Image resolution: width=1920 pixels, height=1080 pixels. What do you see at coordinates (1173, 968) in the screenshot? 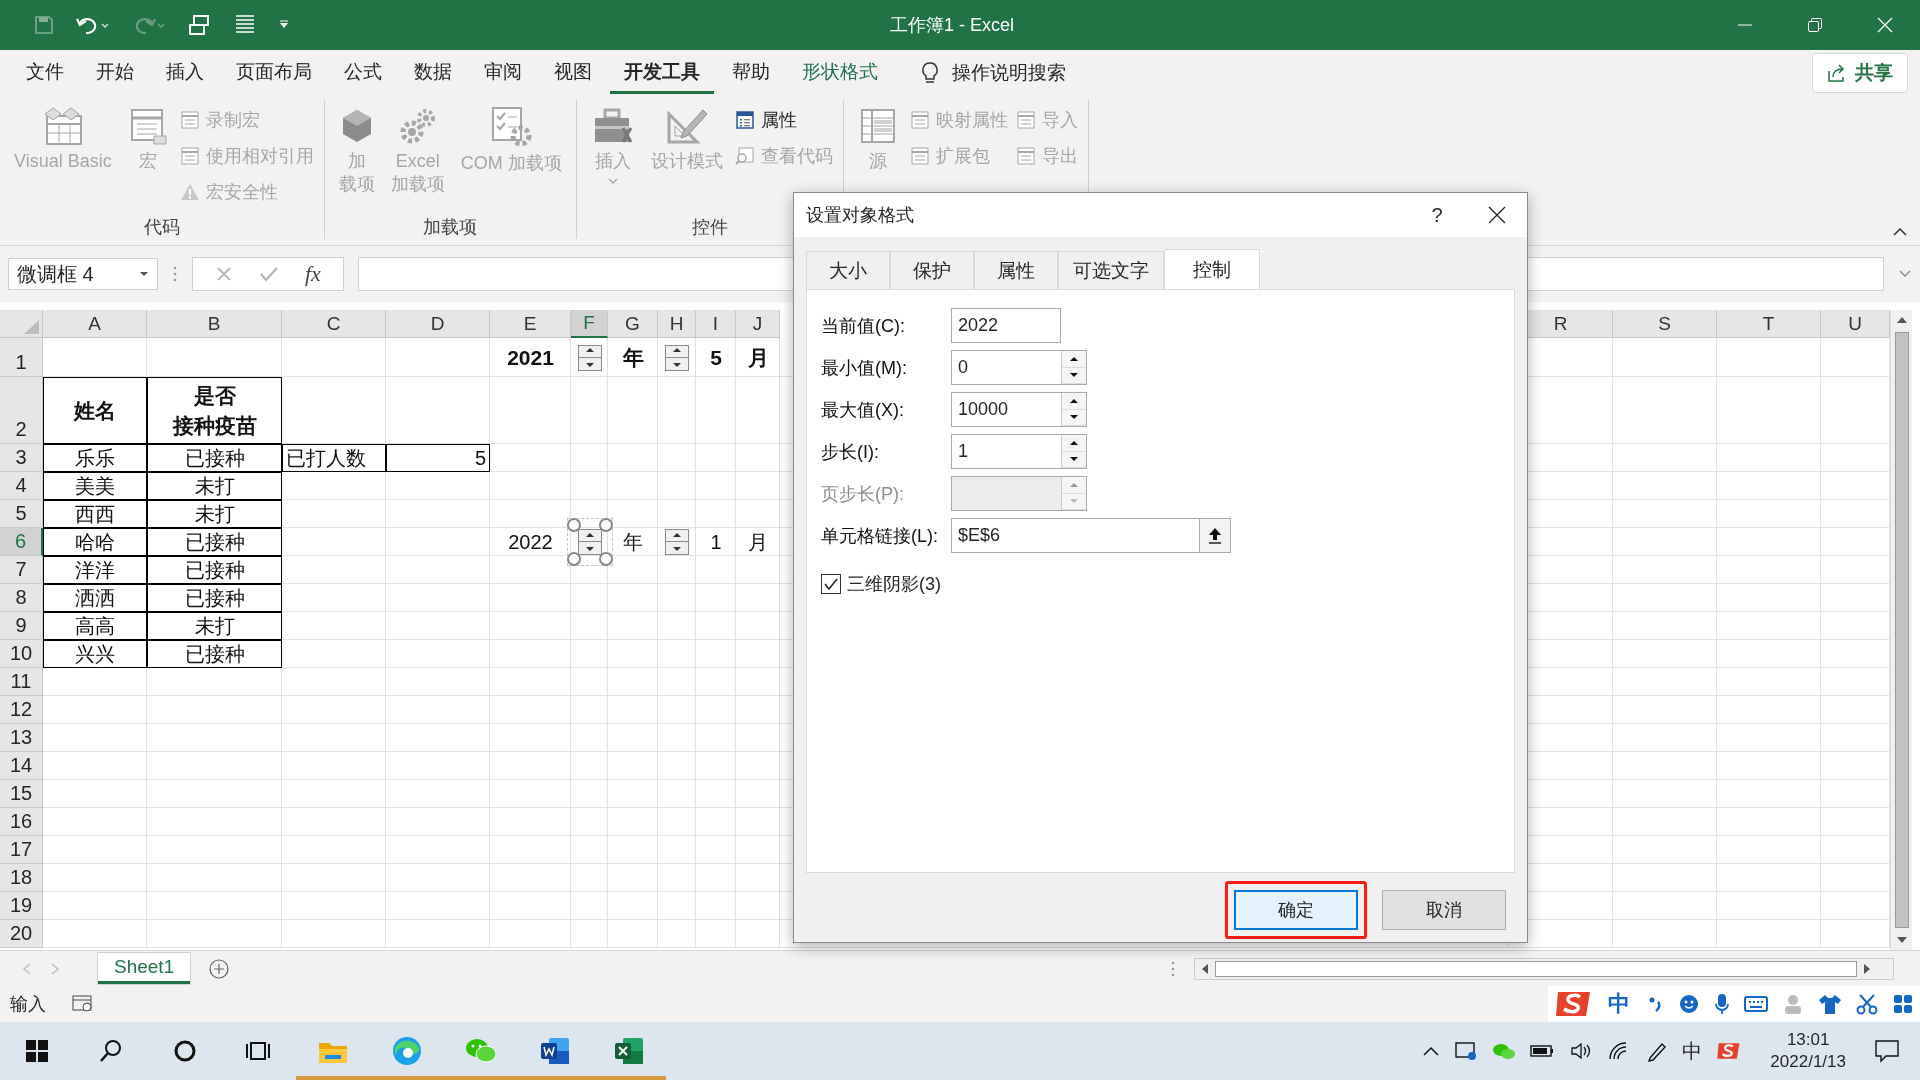
I see `drag-handle-icon` at bounding box center [1173, 968].